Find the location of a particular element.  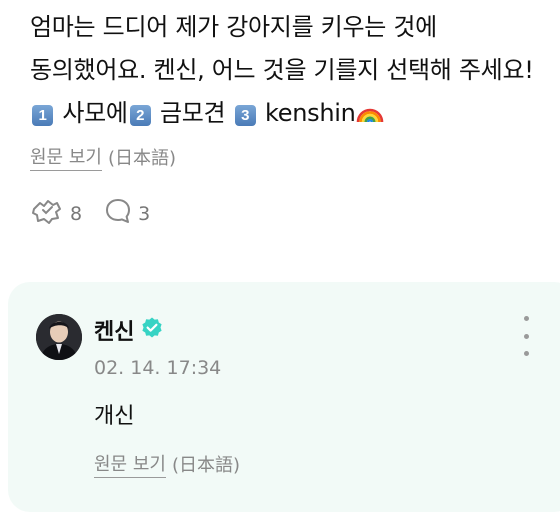

more-options-icon is located at coordinates (526, 336).